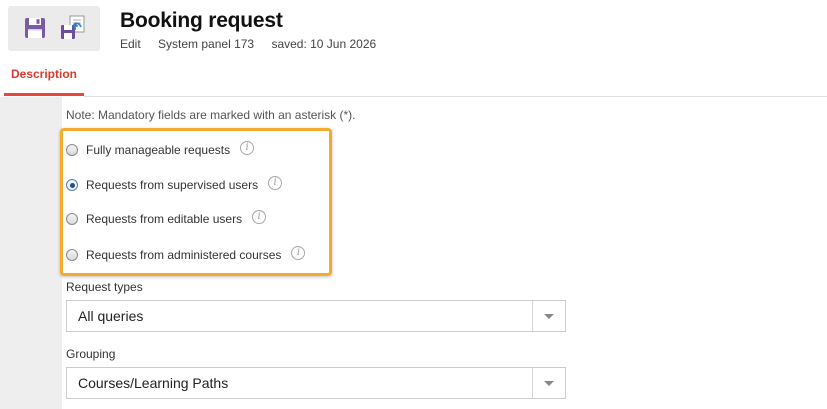 The image size is (827, 409). I want to click on floppy-disk-icon, so click(35, 28).